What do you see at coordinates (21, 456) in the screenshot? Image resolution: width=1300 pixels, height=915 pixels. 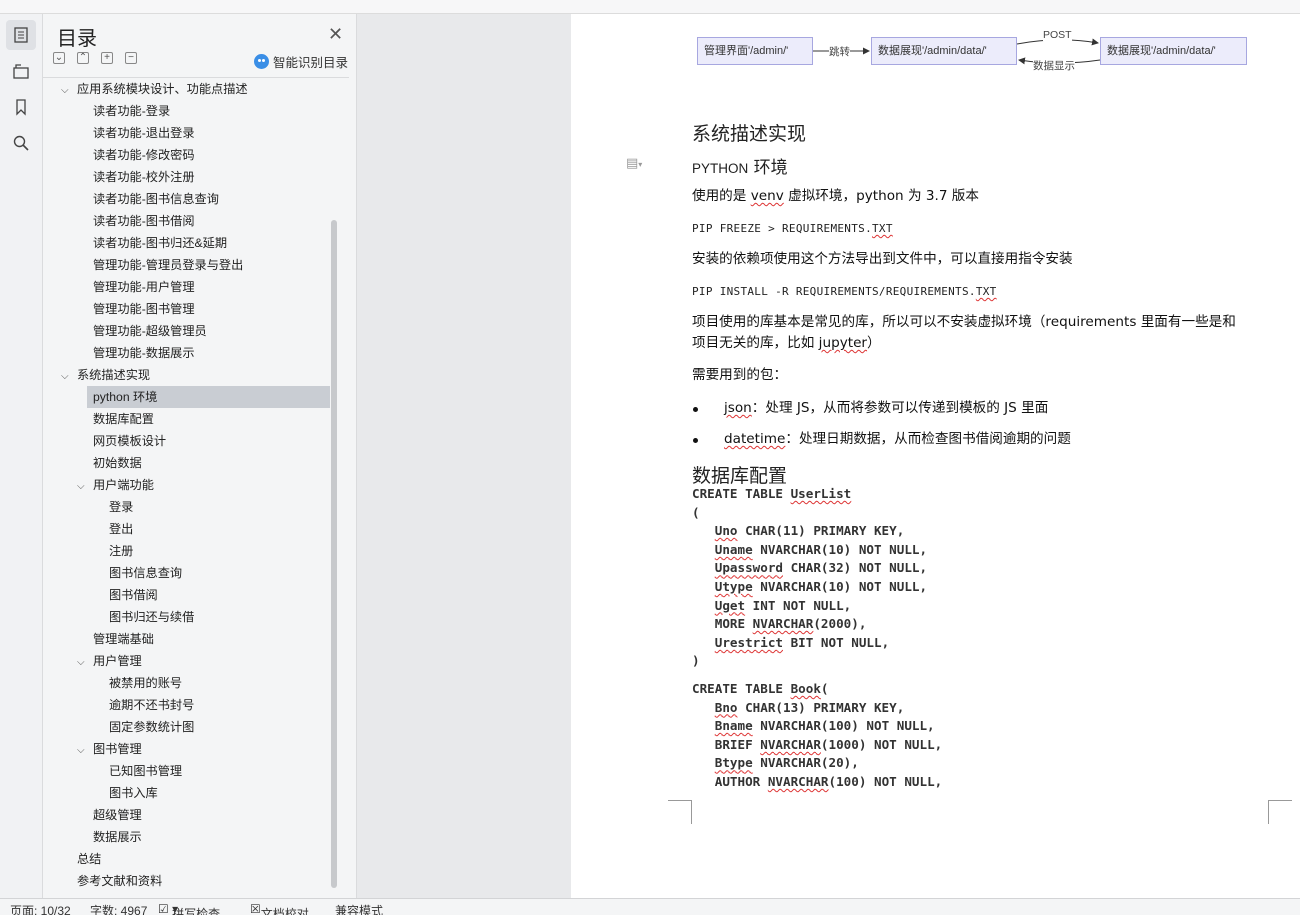 I see `side-rail` at bounding box center [21, 456].